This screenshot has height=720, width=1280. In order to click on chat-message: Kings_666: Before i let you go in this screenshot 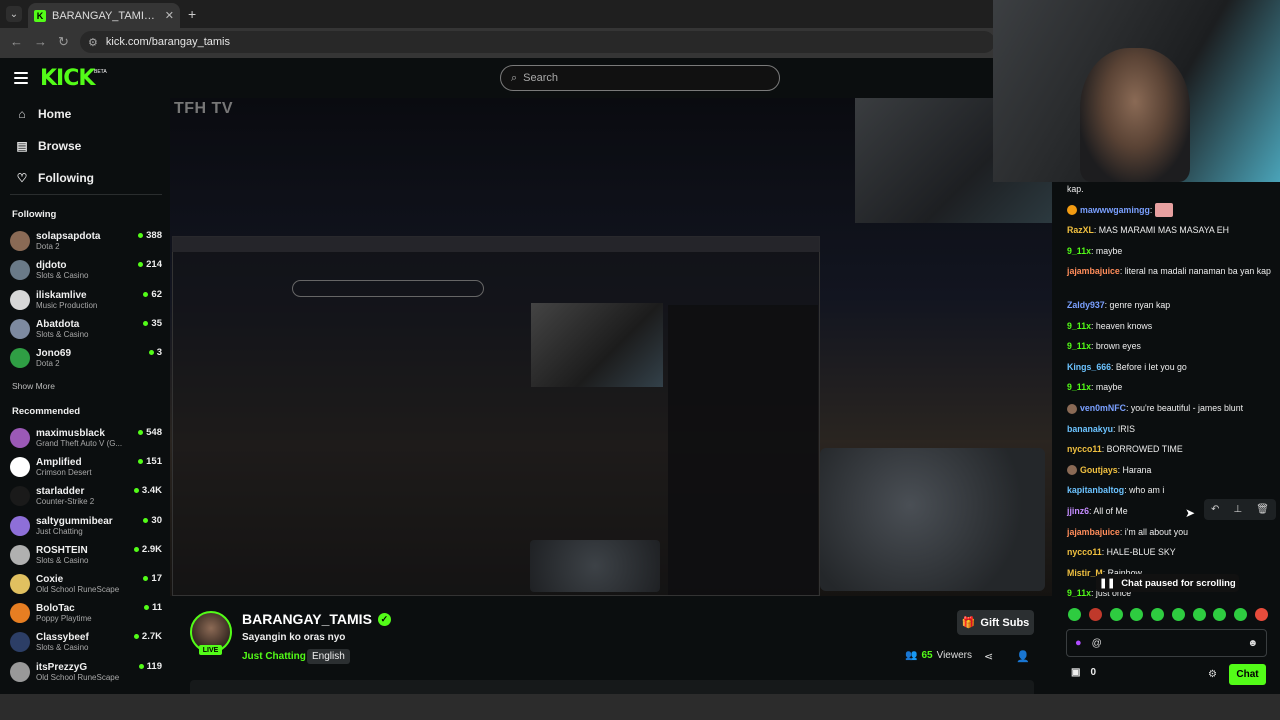, I will do `click(1169, 367)`.